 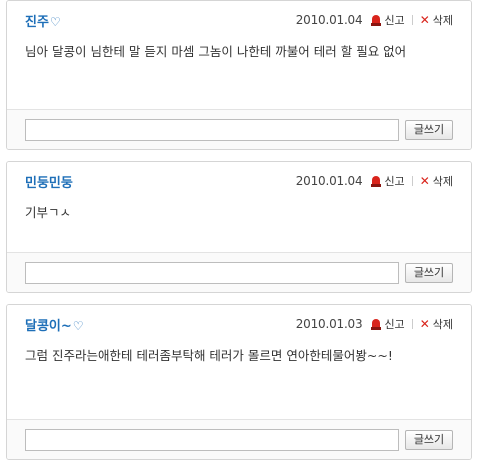 I want to click on comment-date: 2010.01.03, so click(x=329, y=324).